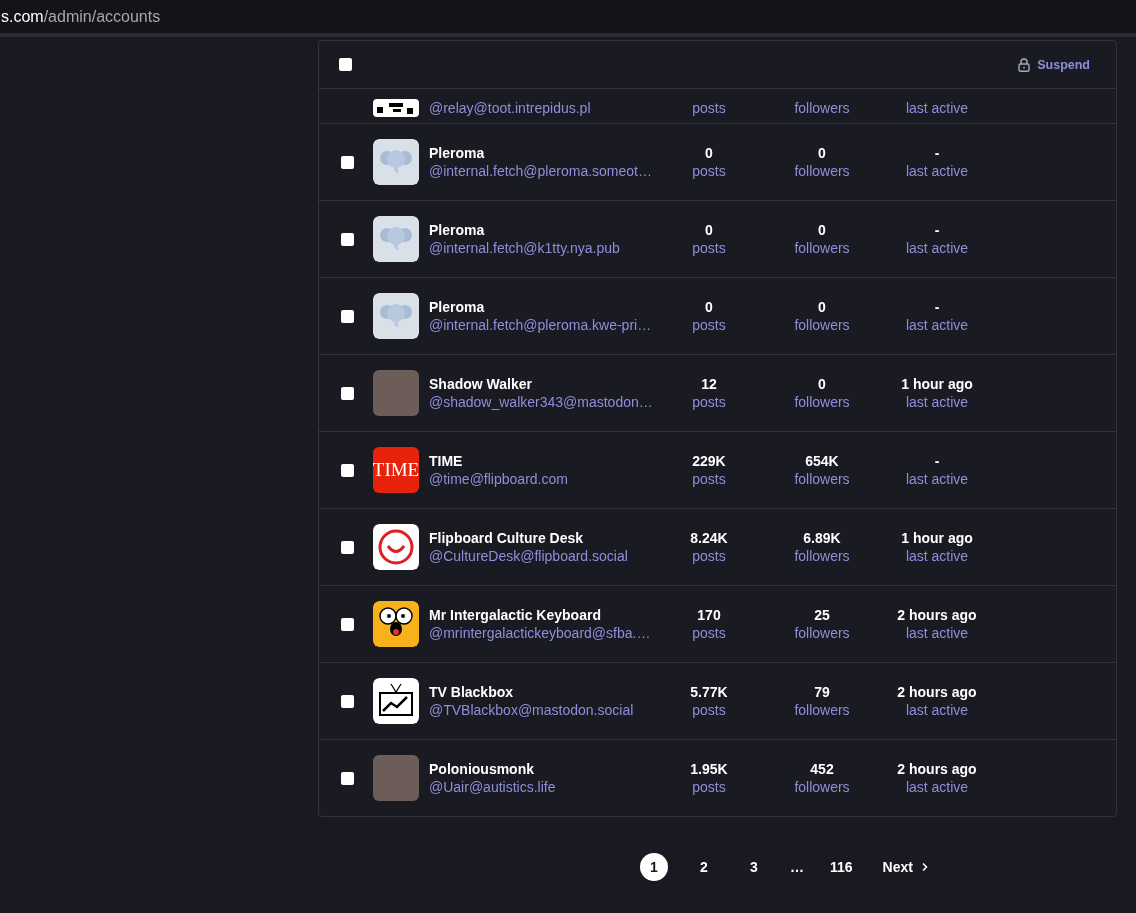 The width and height of the screenshot is (1136, 913). What do you see at coordinates (822, 615) in the screenshot?
I see `followers-count: 25` at bounding box center [822, 615].